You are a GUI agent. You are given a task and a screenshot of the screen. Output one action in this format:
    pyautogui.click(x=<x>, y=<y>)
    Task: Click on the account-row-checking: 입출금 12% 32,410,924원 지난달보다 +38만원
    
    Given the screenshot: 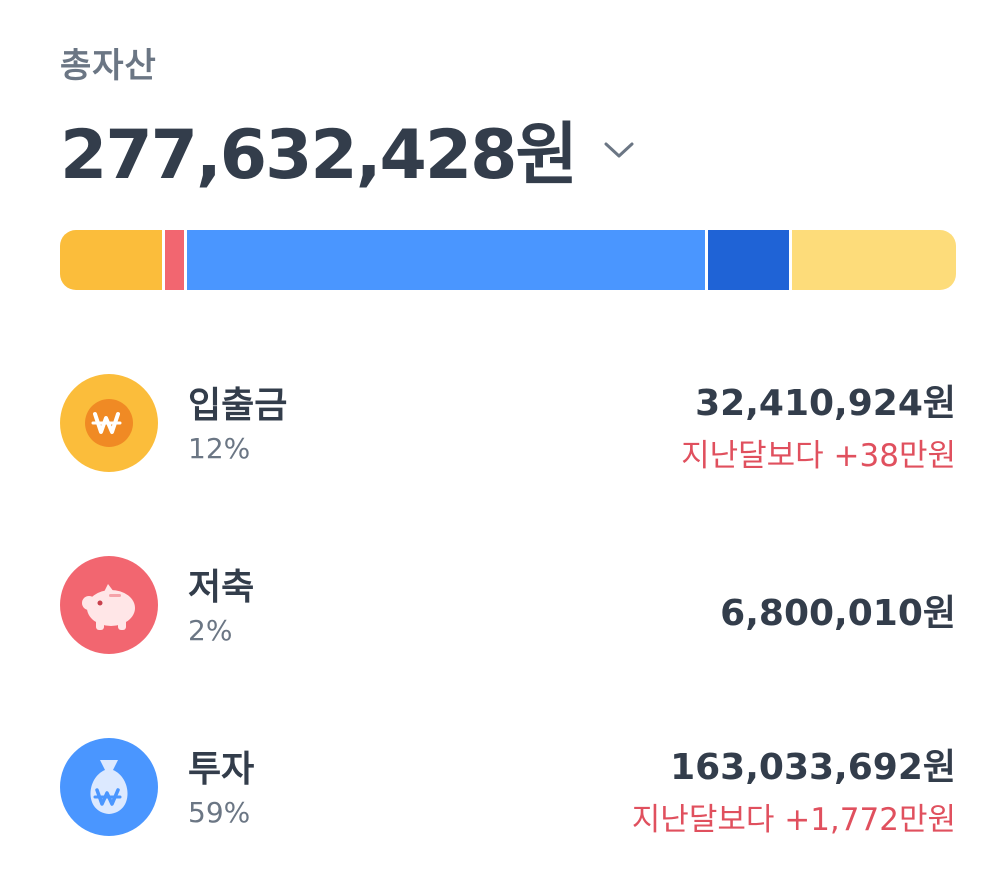 What is the action you would take?
    pyautogui.click(x=508, y=429)
    